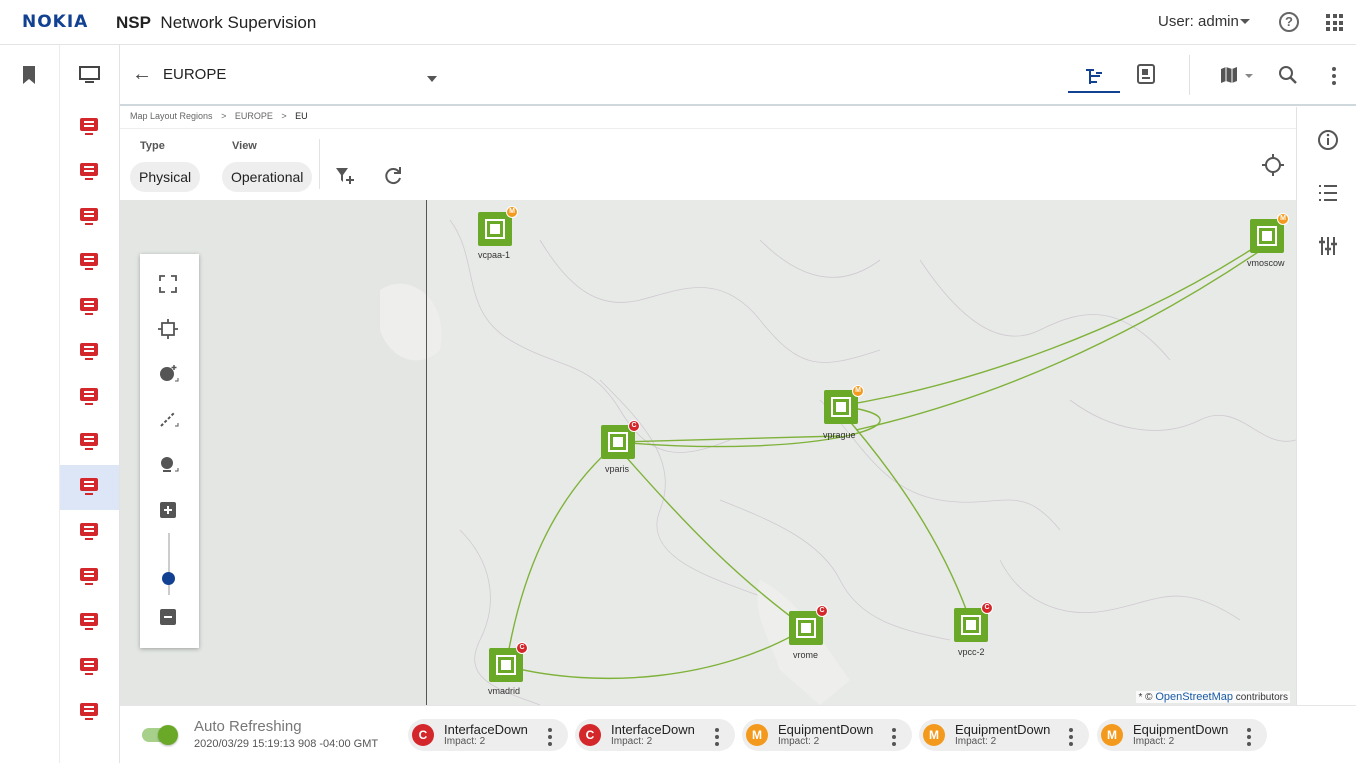  I want to click on auto-refresh-timestamp: 2020/03/29 15:19:13 908 -04:00 GMT, so click(286, 744).